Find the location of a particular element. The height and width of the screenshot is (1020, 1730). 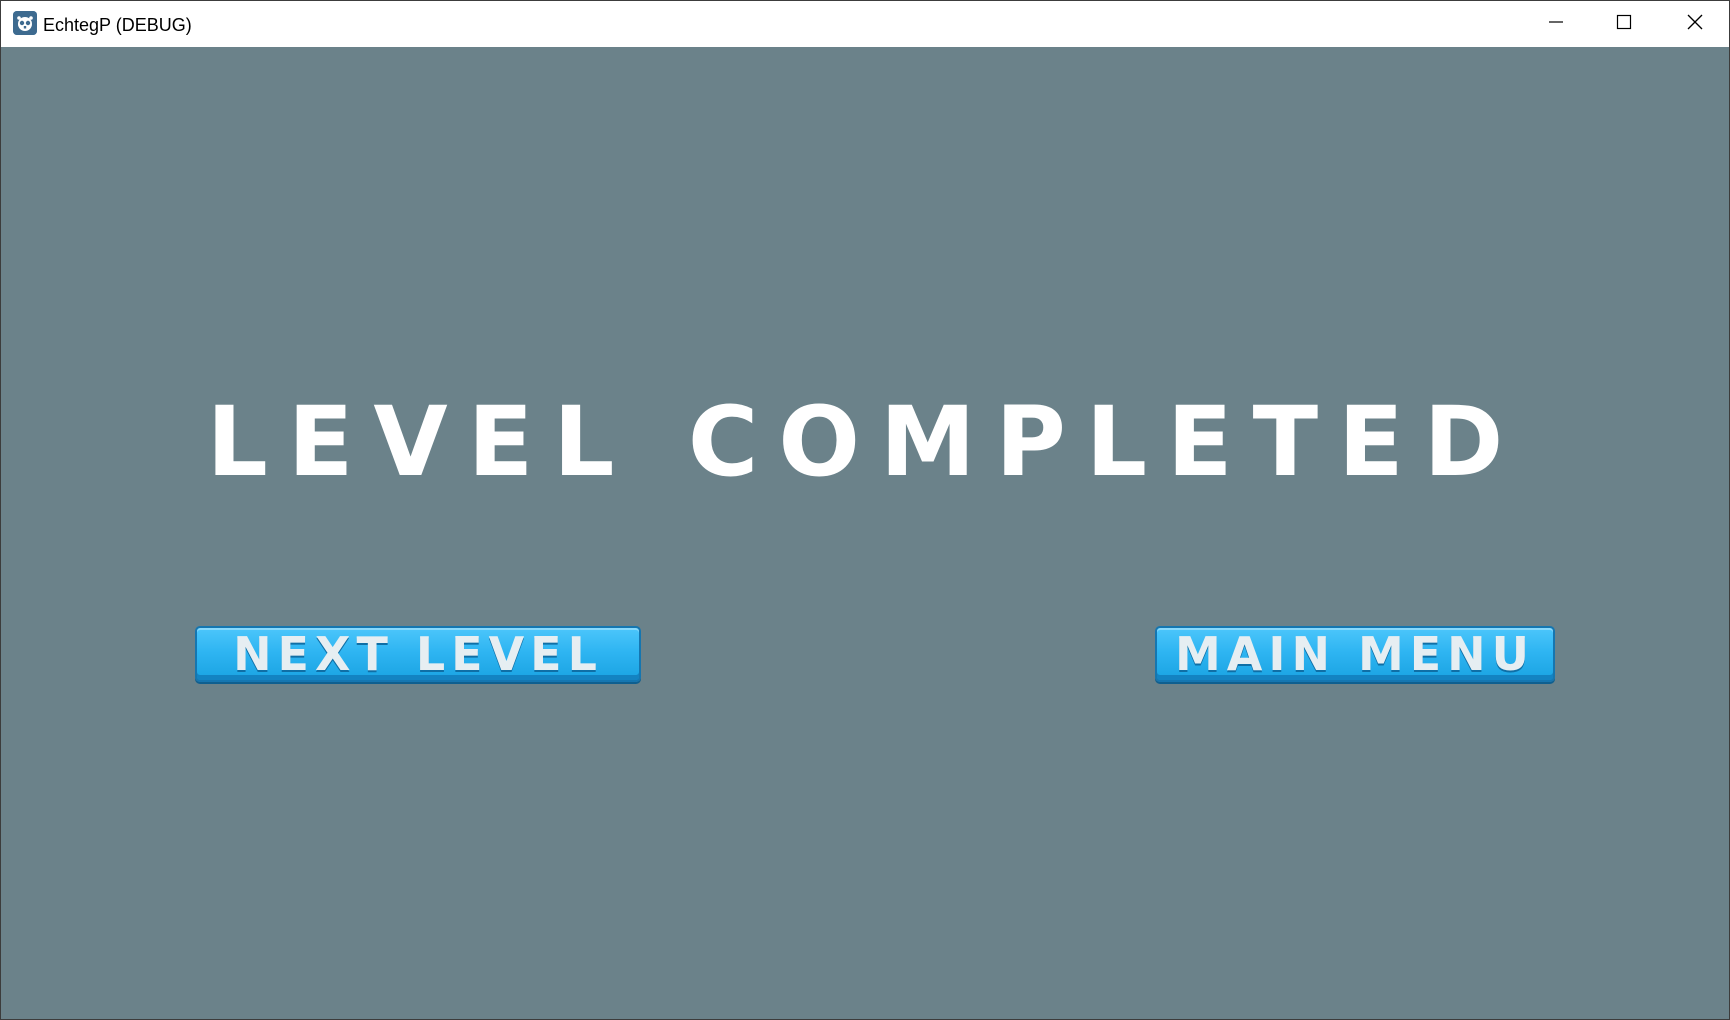

maximize-button is located at coordinates (1624, 24).